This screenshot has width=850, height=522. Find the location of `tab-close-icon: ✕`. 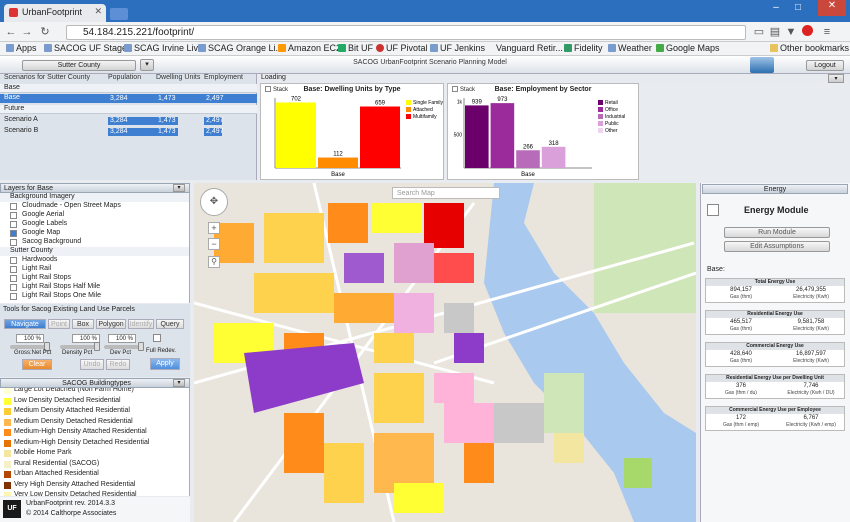

tab-close-icon: ✕ is located at coordinates (98, 11).